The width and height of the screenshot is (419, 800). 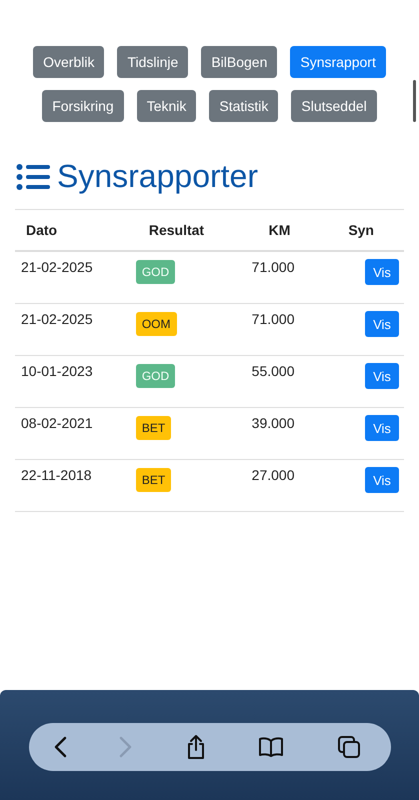 What do you see at coordinates (300, 382) in the screenshot?
I see `table-cell: 55.000` at bounding box center [300, 382].